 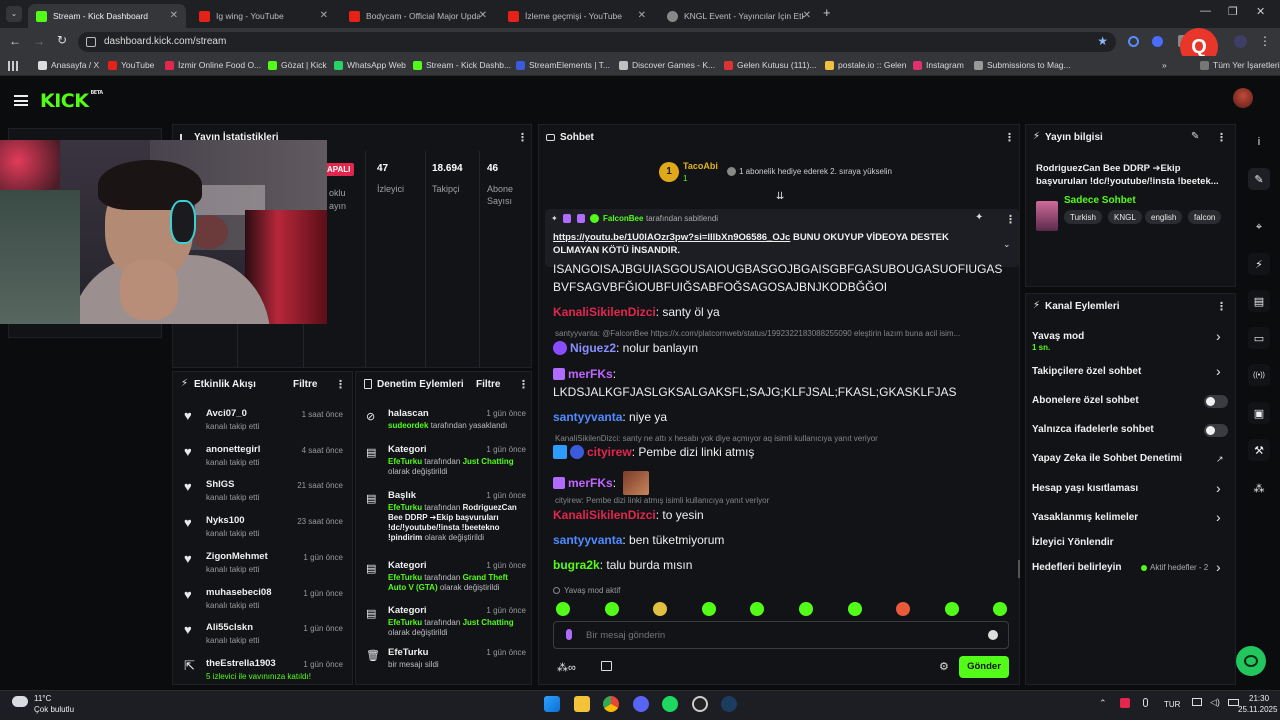 I want to click on browser-tab: Bodycam - Official Major Upda ✕, so click(x=418, y=16).